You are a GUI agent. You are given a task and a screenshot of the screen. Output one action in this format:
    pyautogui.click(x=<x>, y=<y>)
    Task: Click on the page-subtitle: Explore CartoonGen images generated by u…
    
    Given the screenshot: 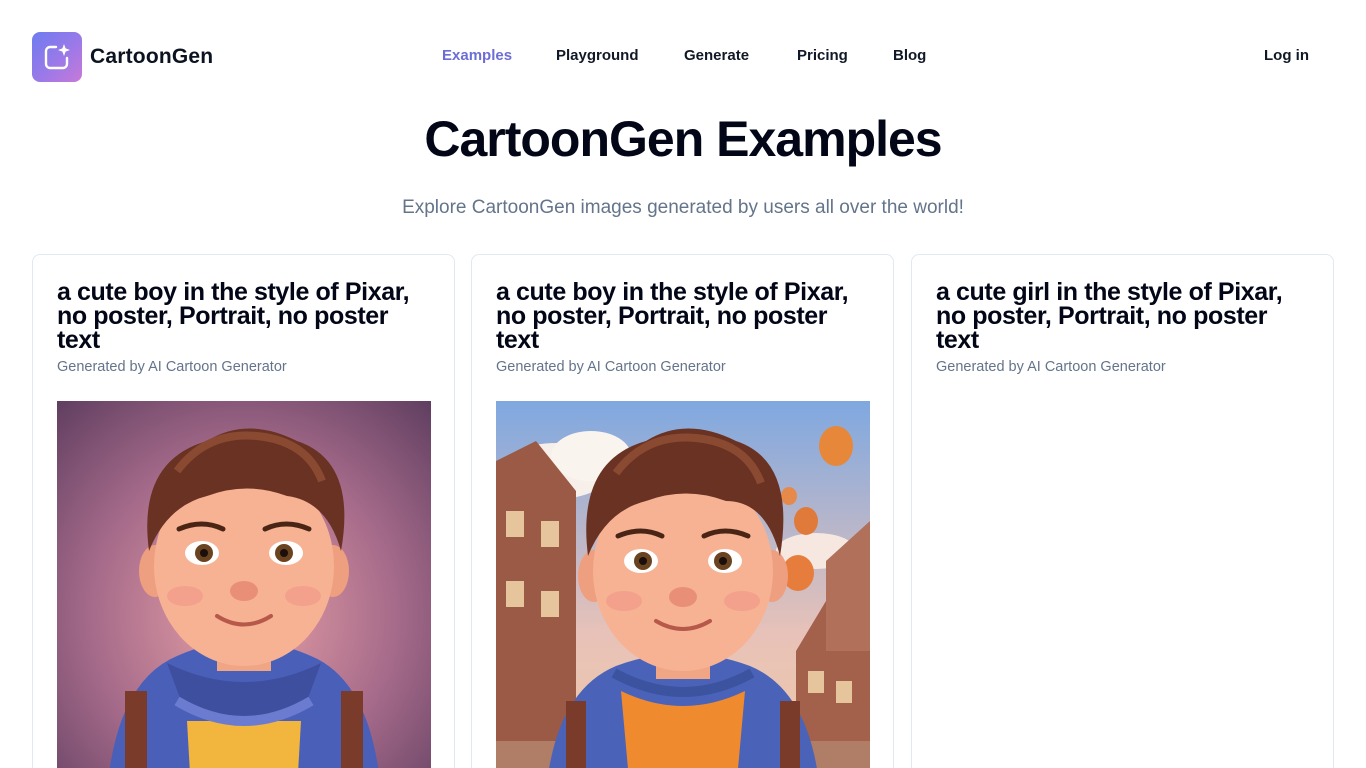 What is the action you would take?
    pyautogui.click(x=683, y=207)
    